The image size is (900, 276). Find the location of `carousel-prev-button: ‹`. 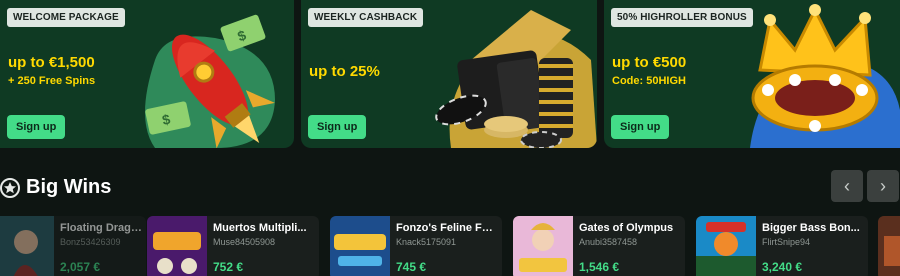

carousel-prev-button: ‹ is located at coordinates (847, 186).